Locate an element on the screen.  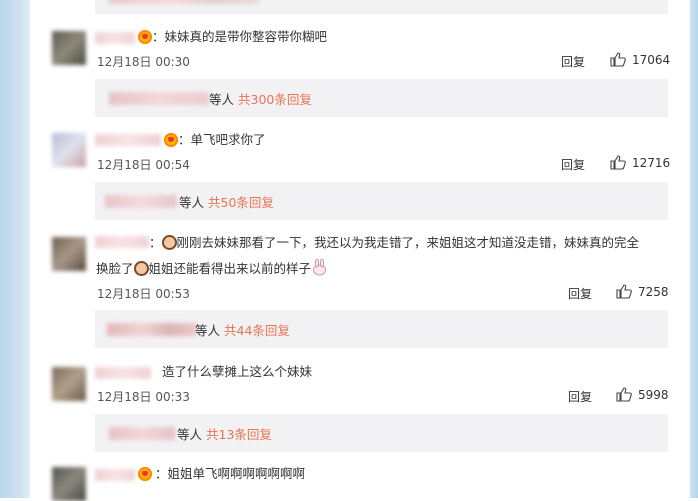
comment-time: 12月18日 00:54 is located at coordinates (143, 165).